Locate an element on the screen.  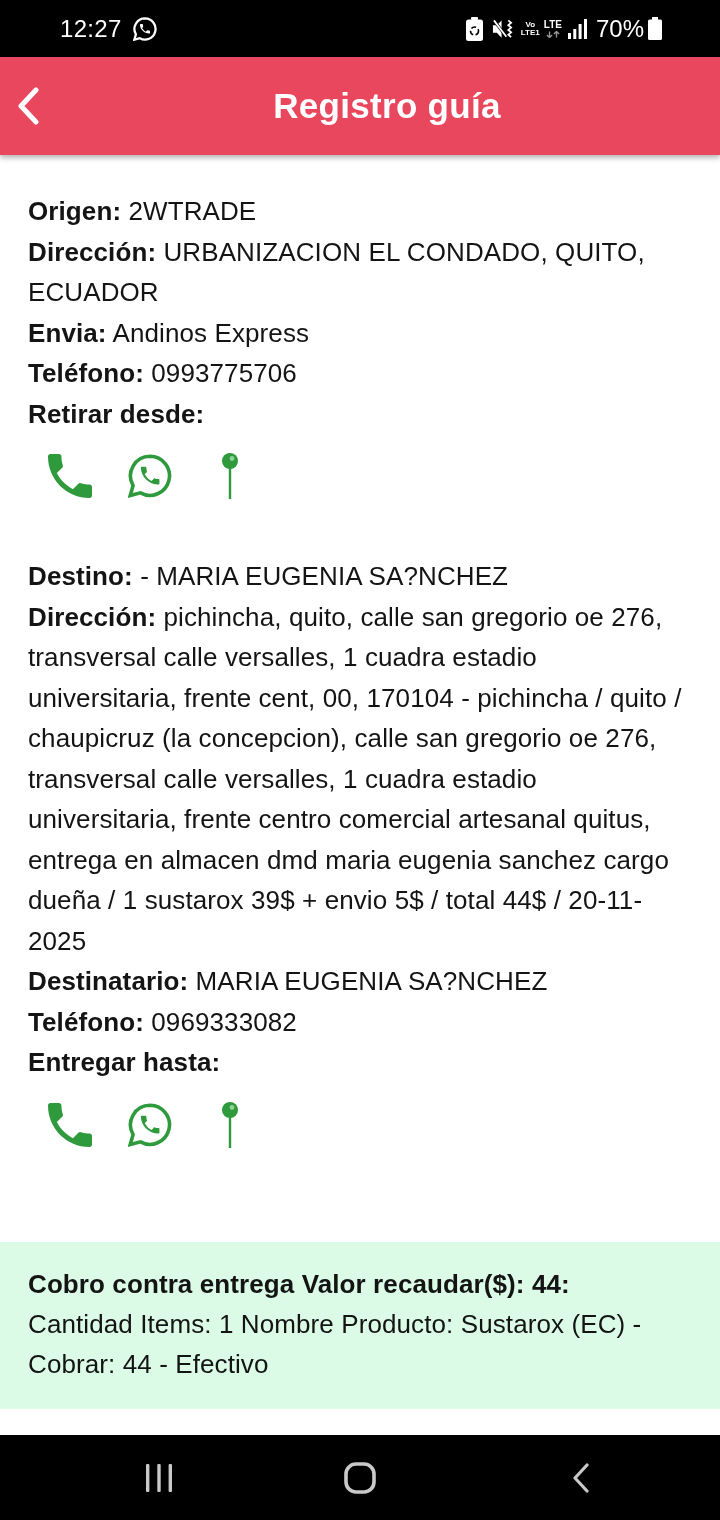
info-line: Destinatario: MARIA EUGENIA SA?NCHEZ is located at coordinates (288, 981).